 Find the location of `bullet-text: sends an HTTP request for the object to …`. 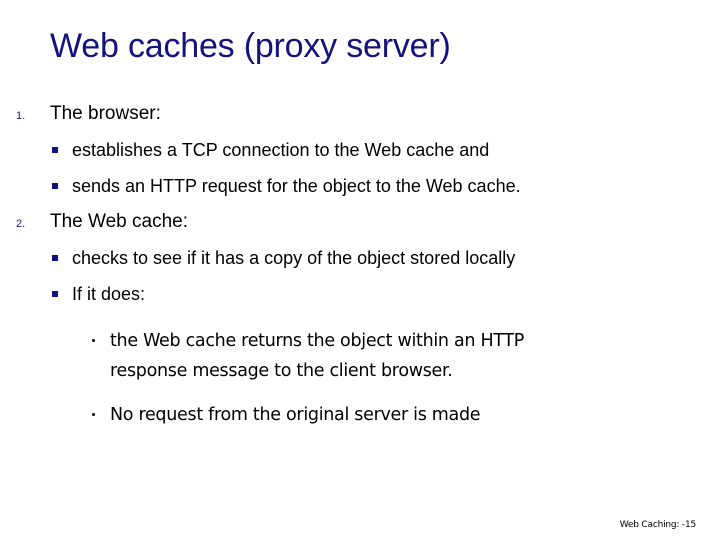

bullet-text: sends an HTTP request for the object to … is located at coordinates (296, 186).